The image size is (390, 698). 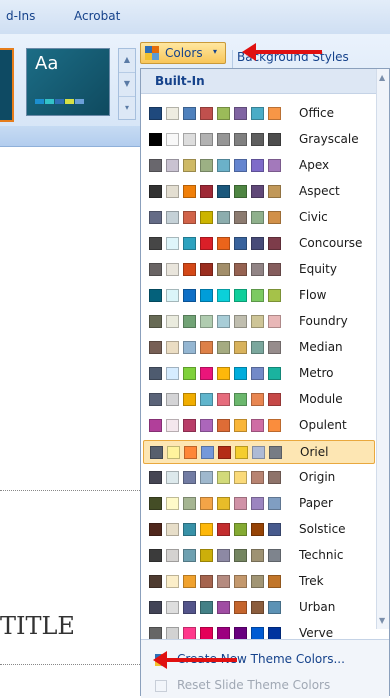 I want to click on color-scheme-item: Opulent, so click(x=259, y=426).